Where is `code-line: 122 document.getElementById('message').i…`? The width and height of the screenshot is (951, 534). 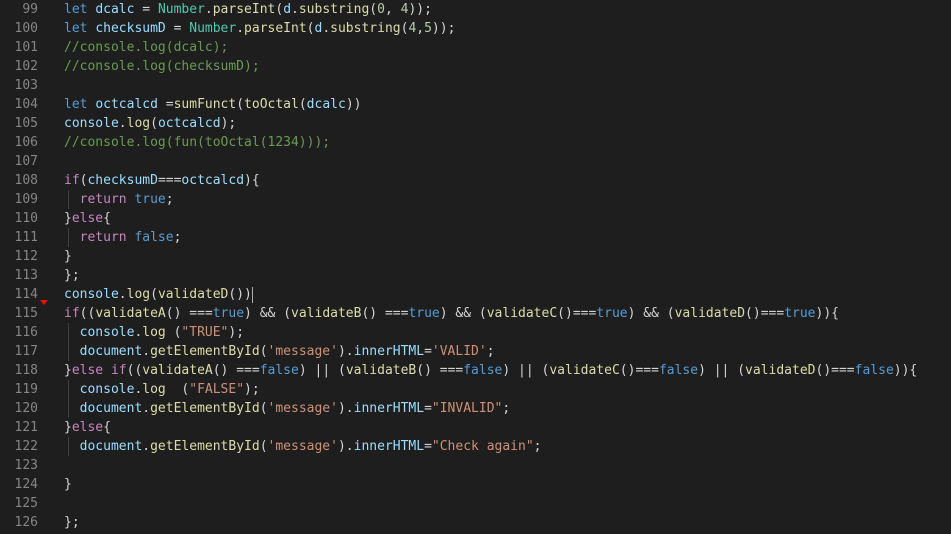 code-line: 122 document.getElementById('message').i… is located at coordinates (475, 446).